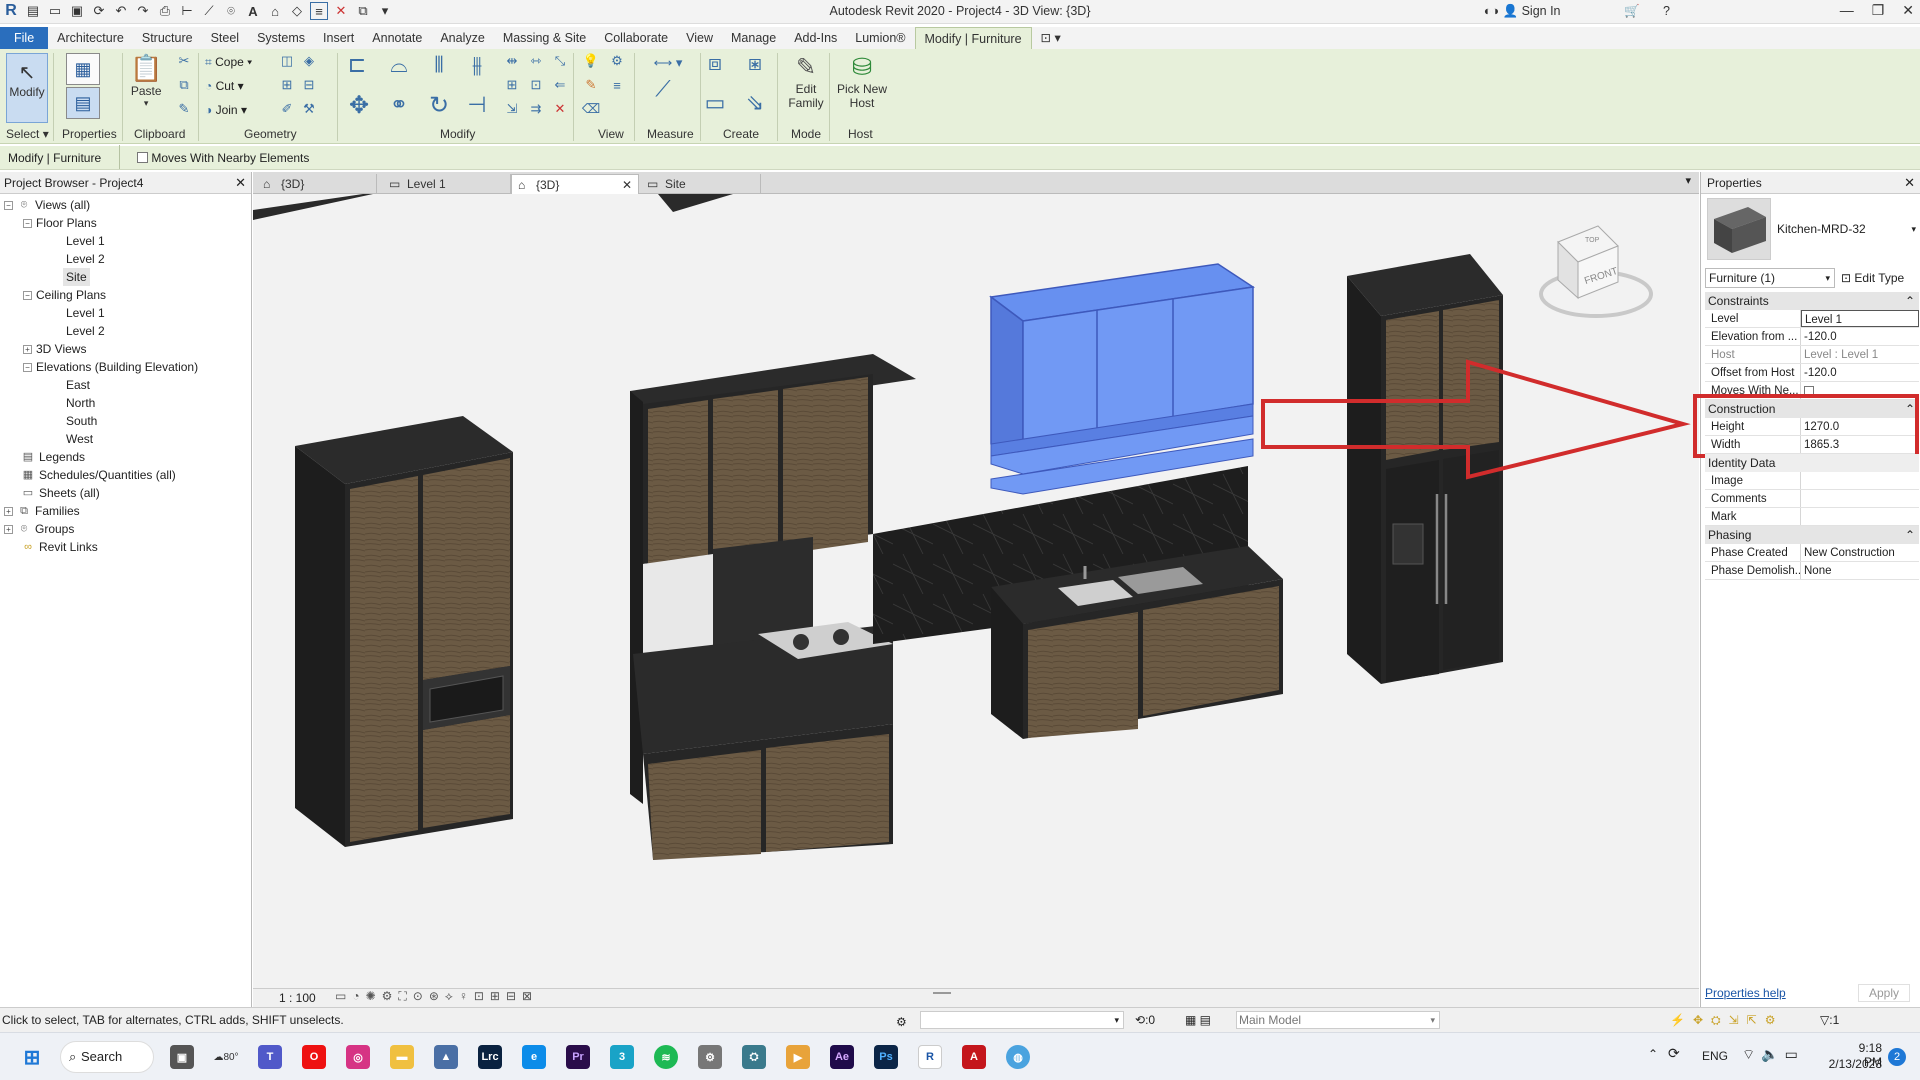 This screenshot has width=1920, height=1080. I want to click on paint-icon: ✐, so click(287, 109).